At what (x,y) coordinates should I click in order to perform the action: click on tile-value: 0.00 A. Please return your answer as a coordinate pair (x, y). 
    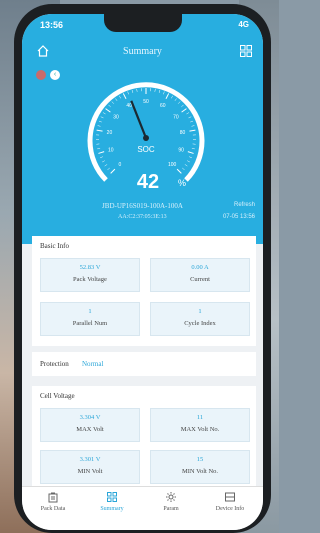
    Looking at the image, I should click on (200, 267).